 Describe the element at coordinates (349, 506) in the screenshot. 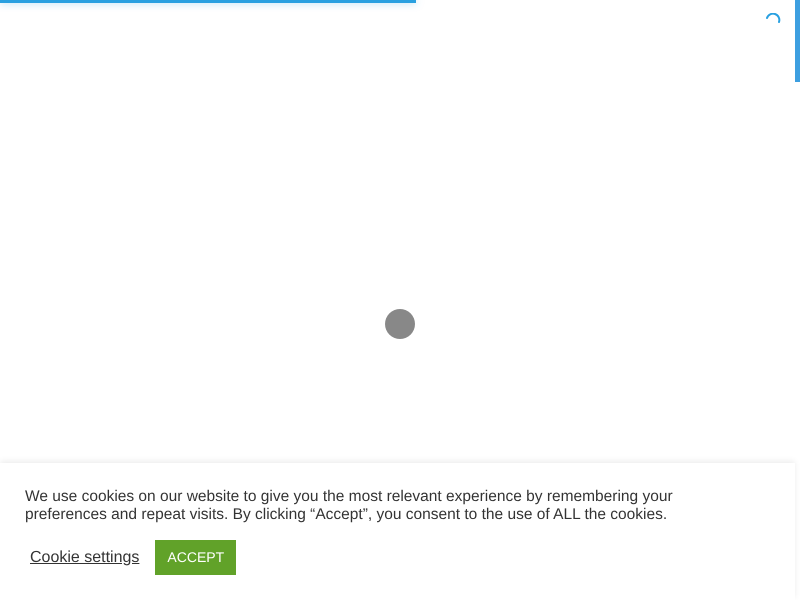

I see `cookie-message: We use cookies on our website to give you the most relevant experience by remembering your preferences and repeat visits. By clicking “Accept”, you consent to the use of ALL the cookies.` at that location.